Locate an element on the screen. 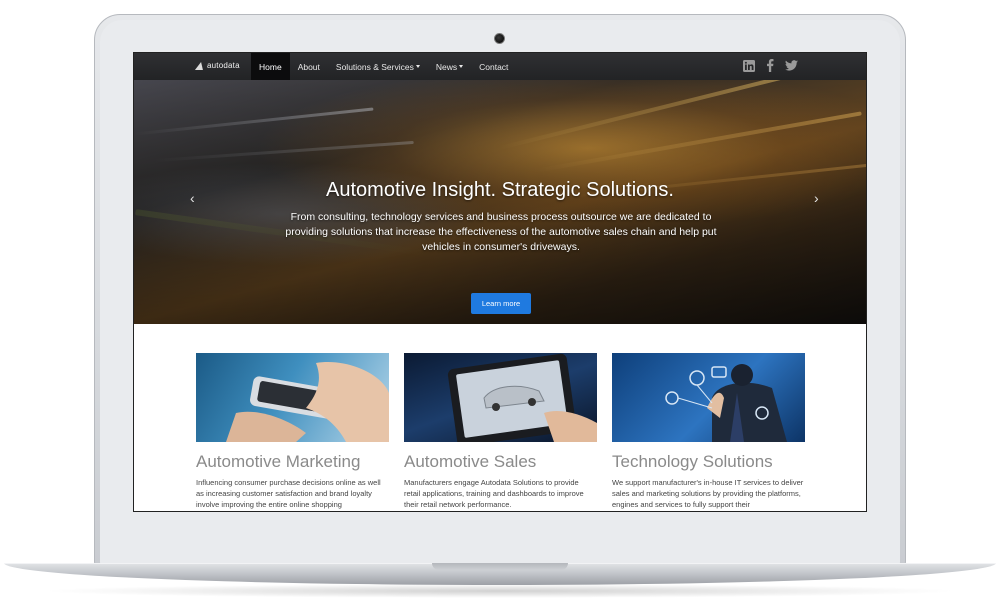 The image size is (1000, 613). nav-item-home: Home is located at coordinates (270, 66).